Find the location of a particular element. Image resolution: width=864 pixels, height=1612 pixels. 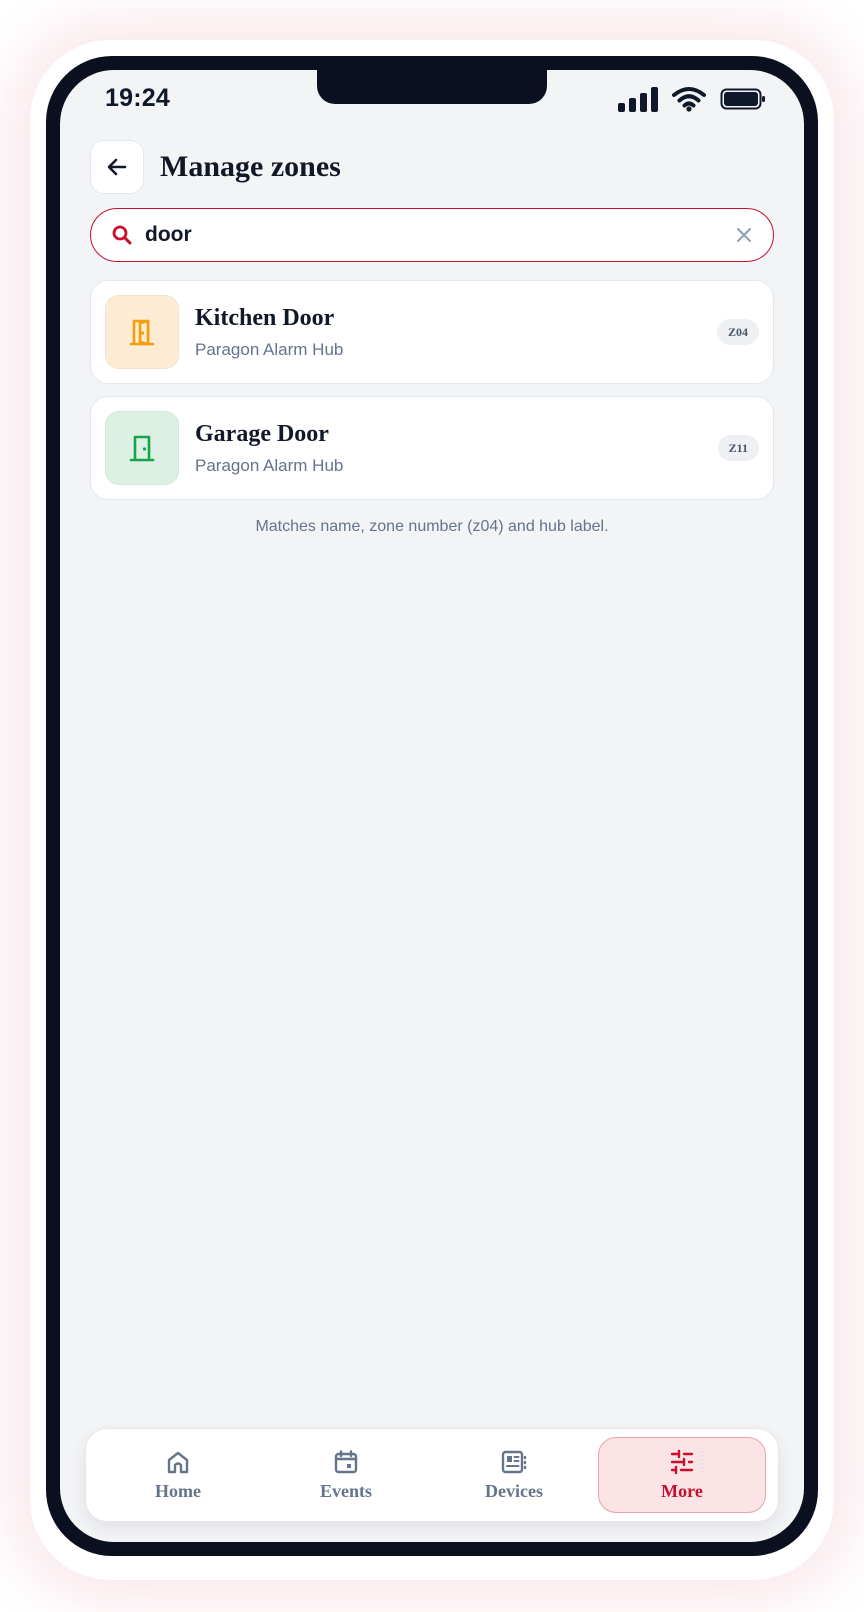

clear-search-button is located at coordinates (744, 235).